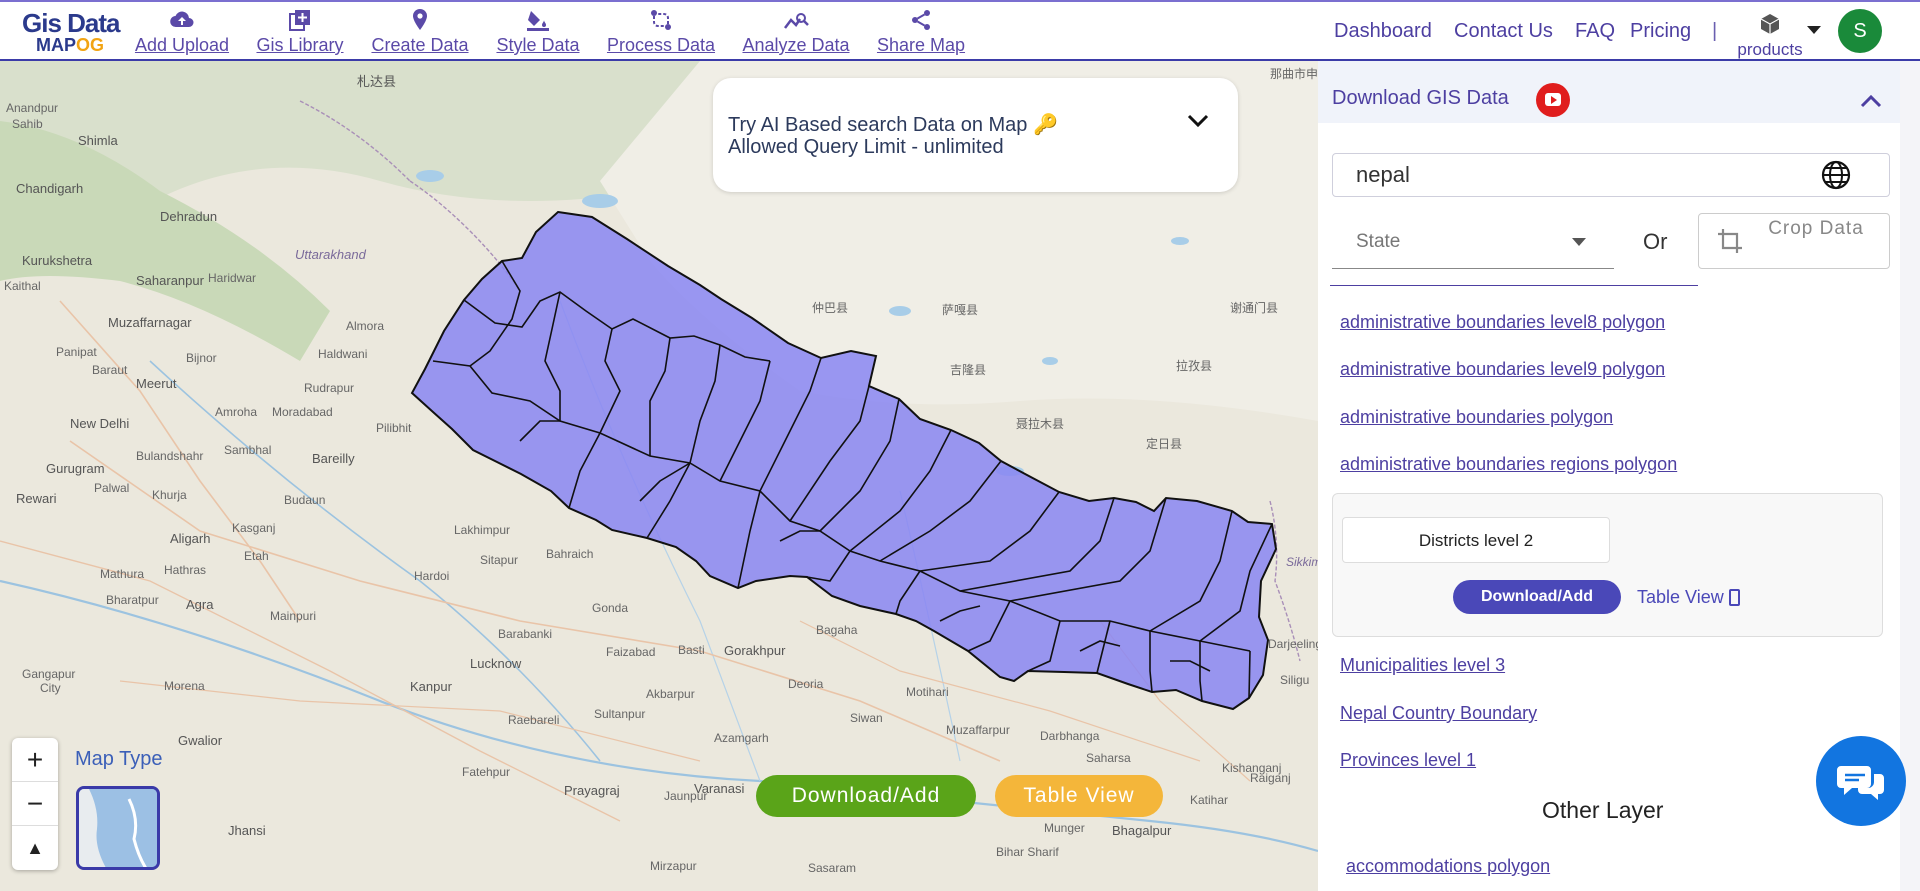 The width and height of the screenshot is (1920, 891). Describe the element at coordinates (300, 45) in the screenshot. I see `nav-gis-library-label: Gis Library` at that location.